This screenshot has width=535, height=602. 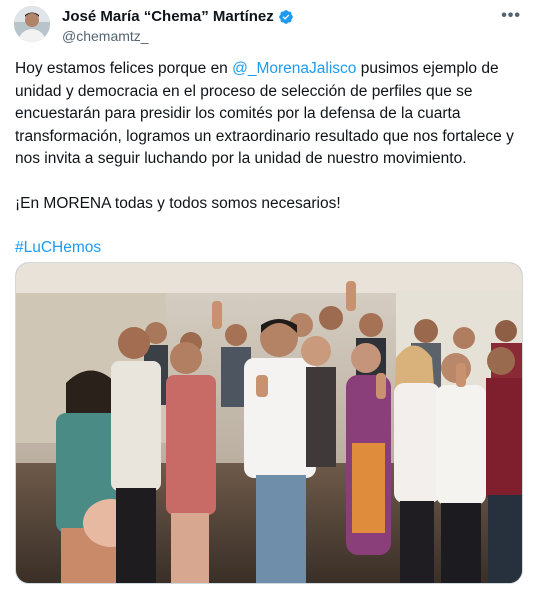 I want to click on text-part-1: Hoy estamos felices porque en, so click(x=124, y=68).